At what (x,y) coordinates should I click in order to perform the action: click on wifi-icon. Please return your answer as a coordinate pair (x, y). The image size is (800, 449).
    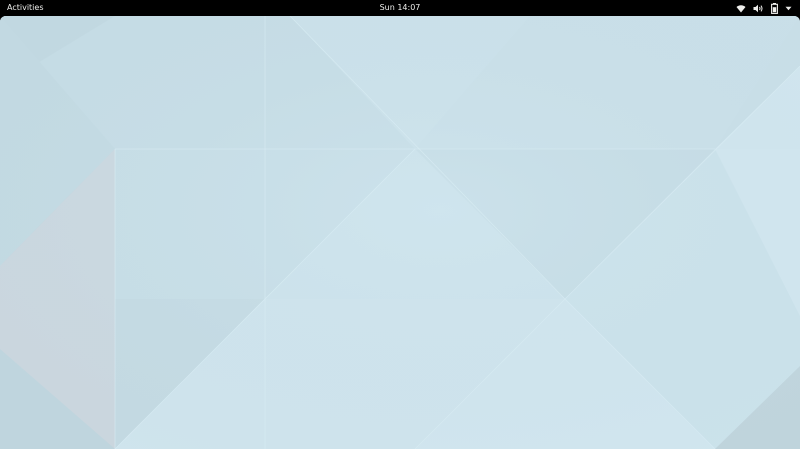
    Looking at the image, I should click on (741, 8).